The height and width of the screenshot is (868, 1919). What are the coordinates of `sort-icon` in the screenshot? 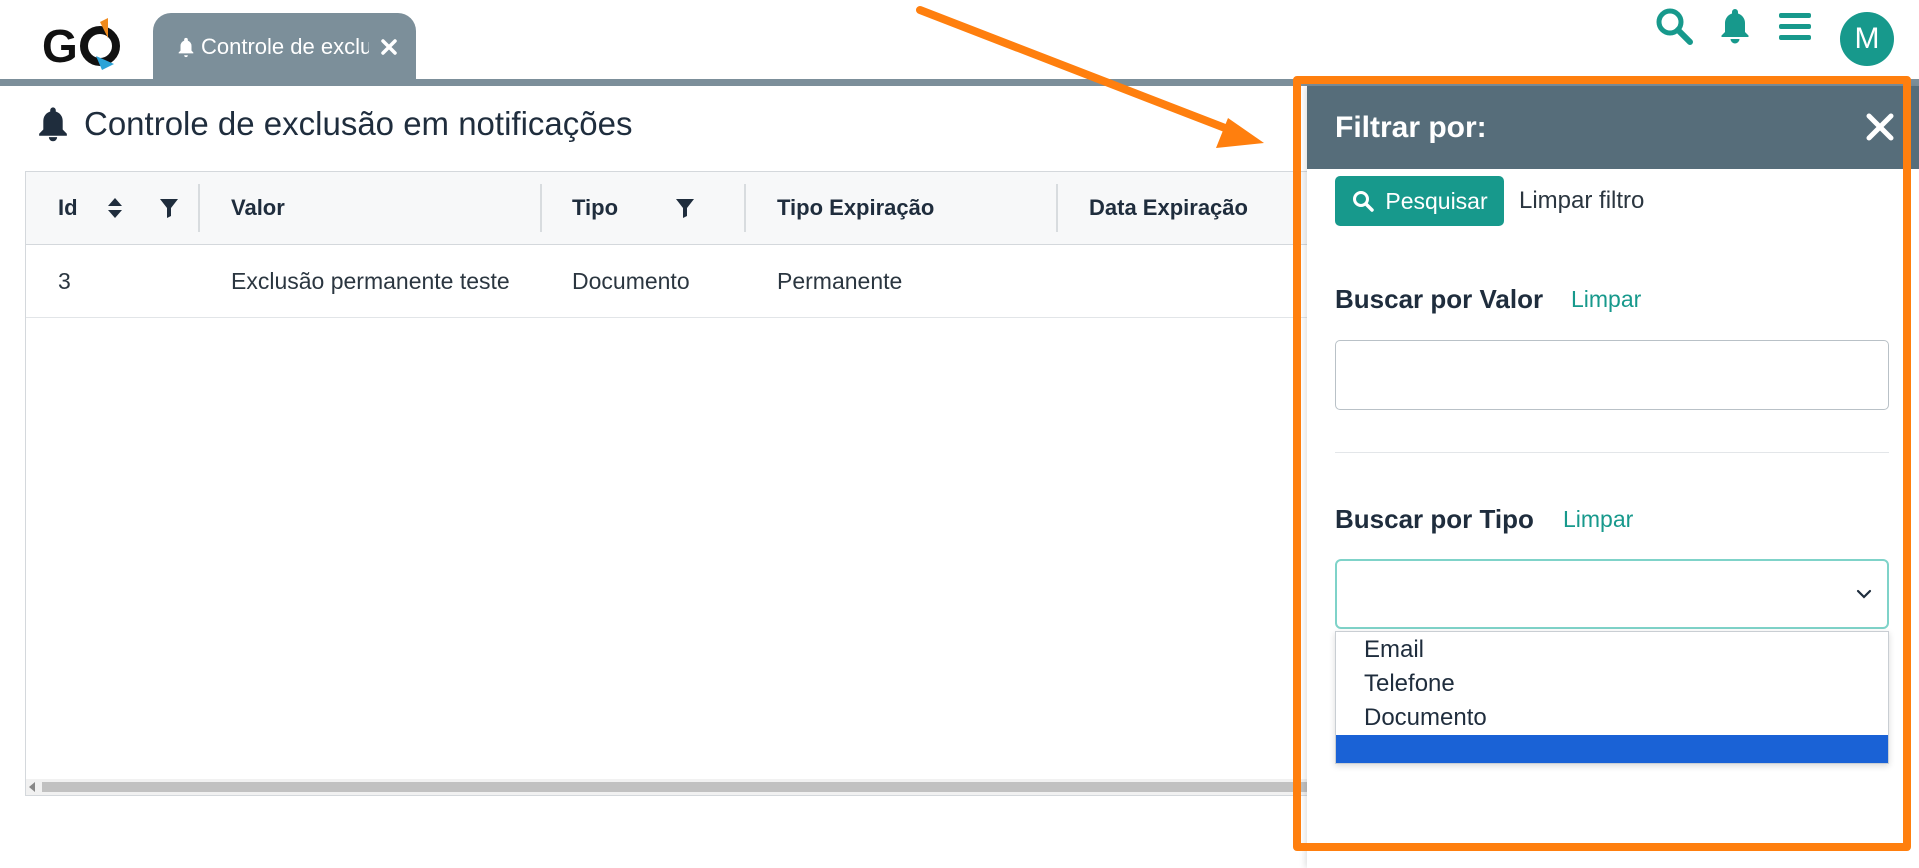 It's located at (115, 208).